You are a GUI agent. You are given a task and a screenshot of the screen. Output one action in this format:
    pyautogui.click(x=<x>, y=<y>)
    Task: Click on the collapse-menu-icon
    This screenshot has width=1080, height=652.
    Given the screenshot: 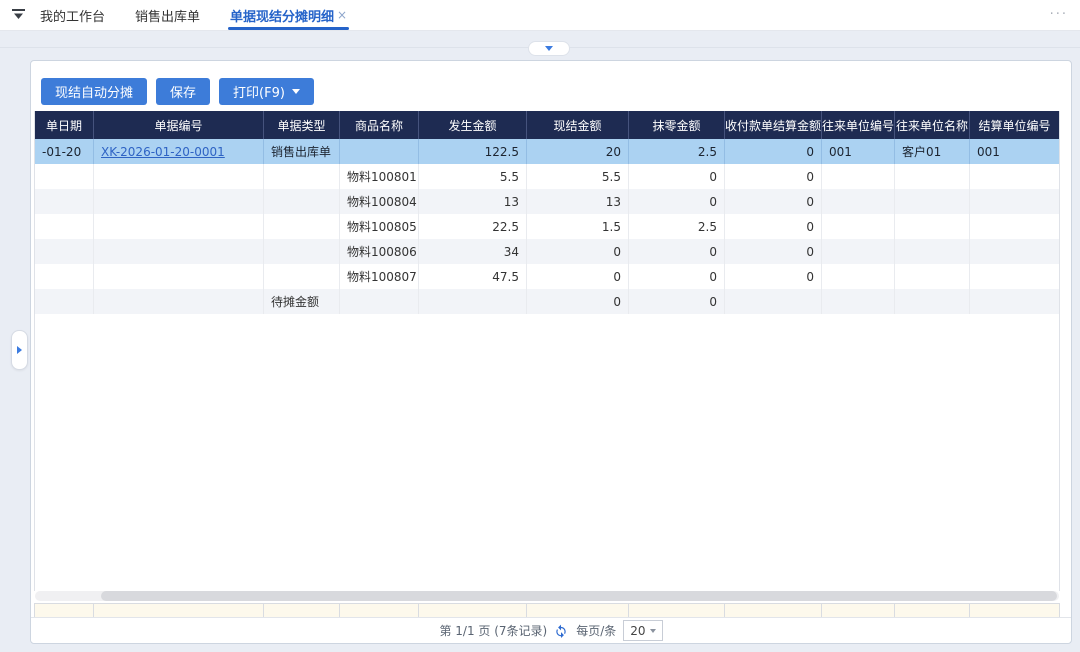 What is the action you would take?
    pyautogui.click(x=18, y=15)
    